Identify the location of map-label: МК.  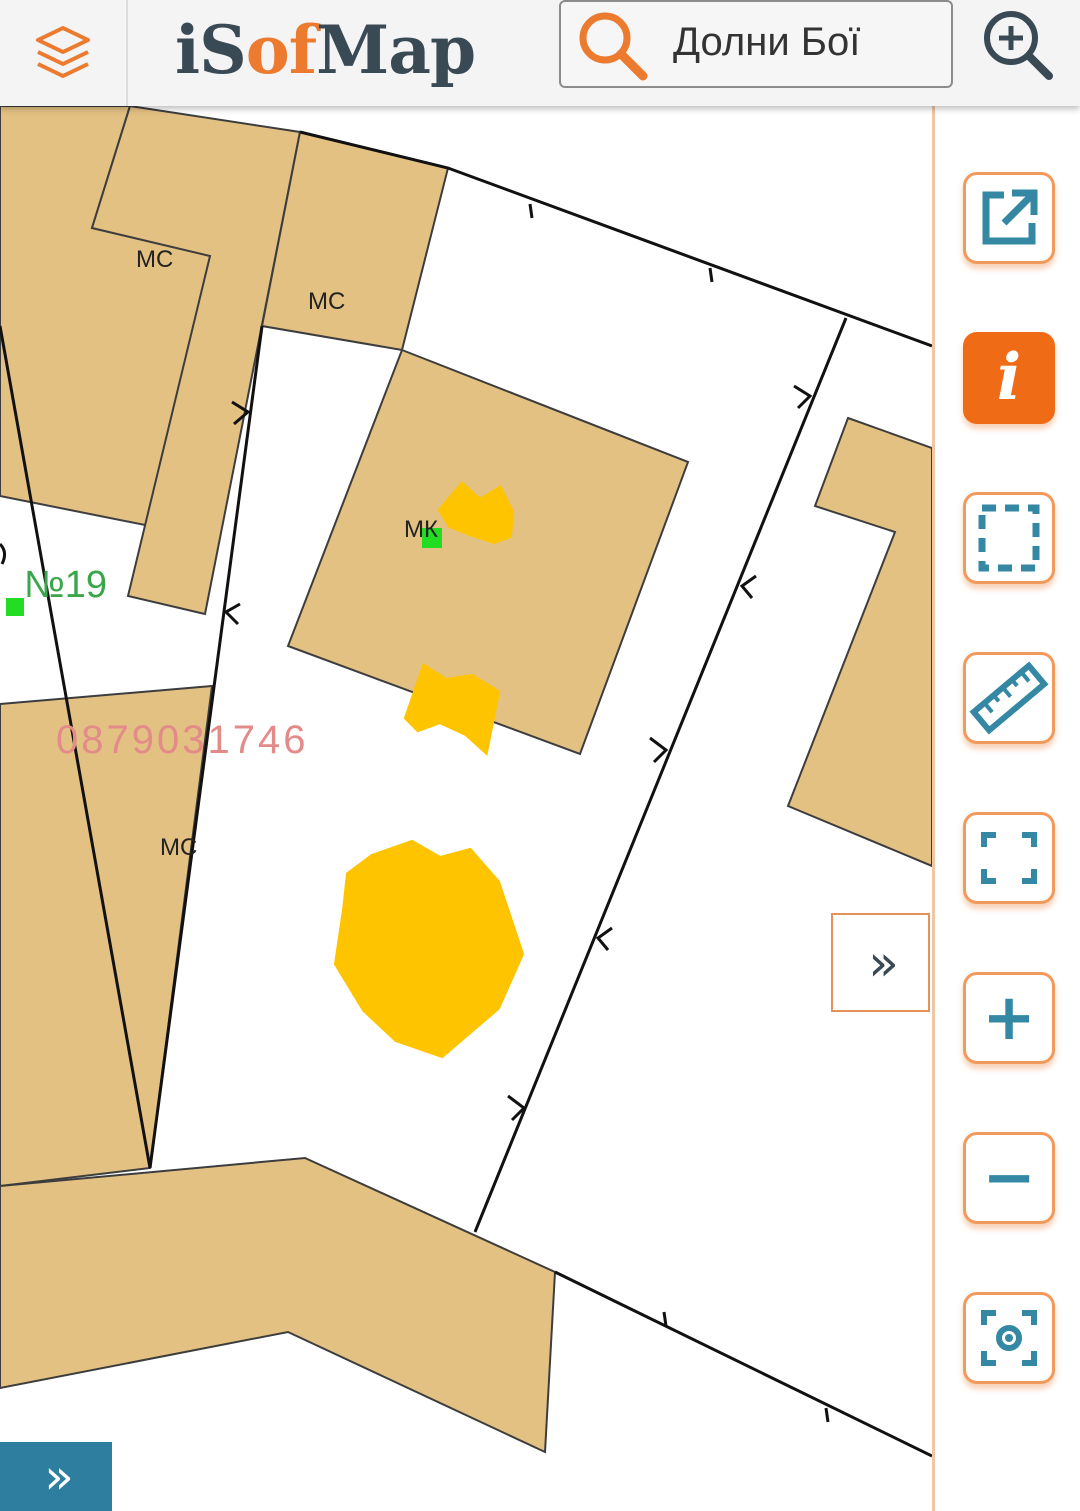
(421, 529).